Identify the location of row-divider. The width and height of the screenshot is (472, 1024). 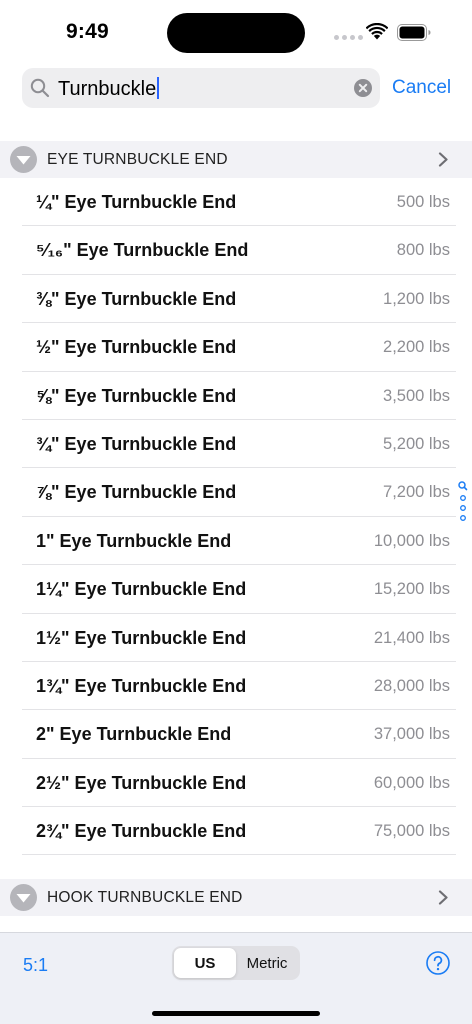
(239, 855).